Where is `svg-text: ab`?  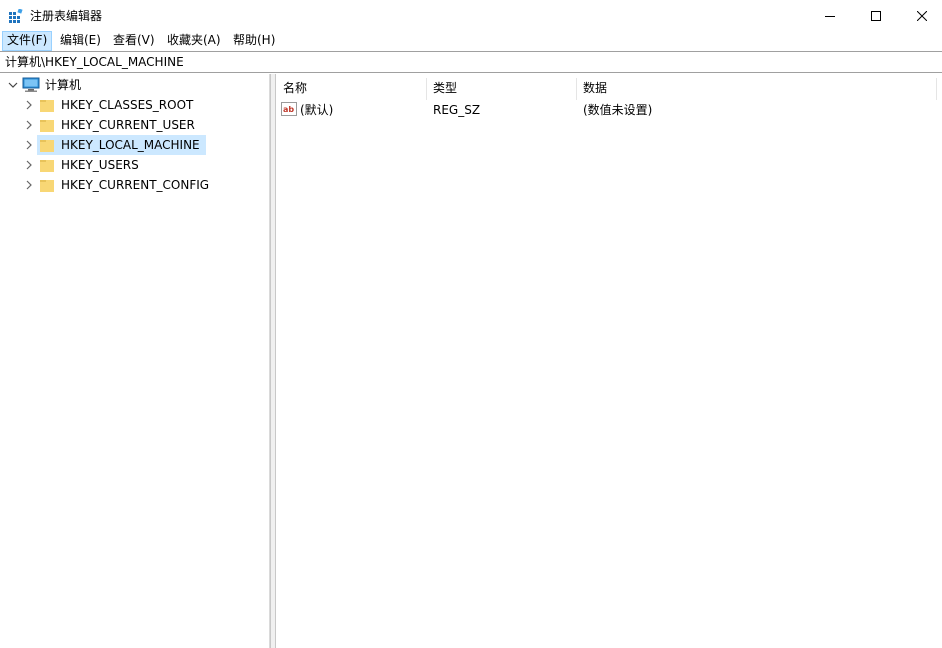 svg-text: ab is located at coordinates (288, 109).